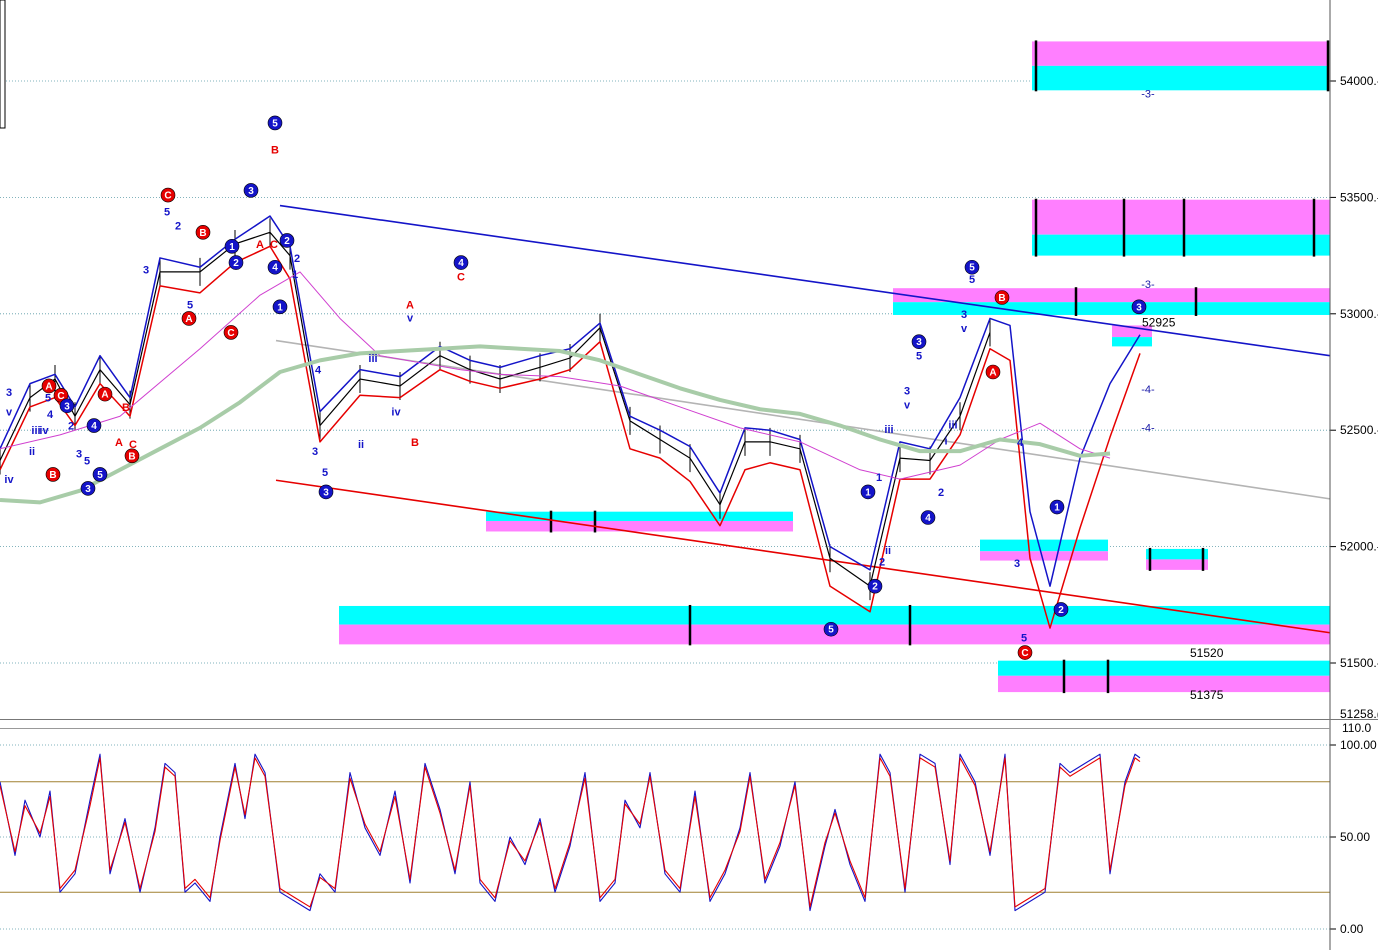 The width and height of the screenshot is (1378, 950). Describe the element at coordinates (1359, 663) in the screenshot. I see `price-tick-label: 51500.-` at that location.